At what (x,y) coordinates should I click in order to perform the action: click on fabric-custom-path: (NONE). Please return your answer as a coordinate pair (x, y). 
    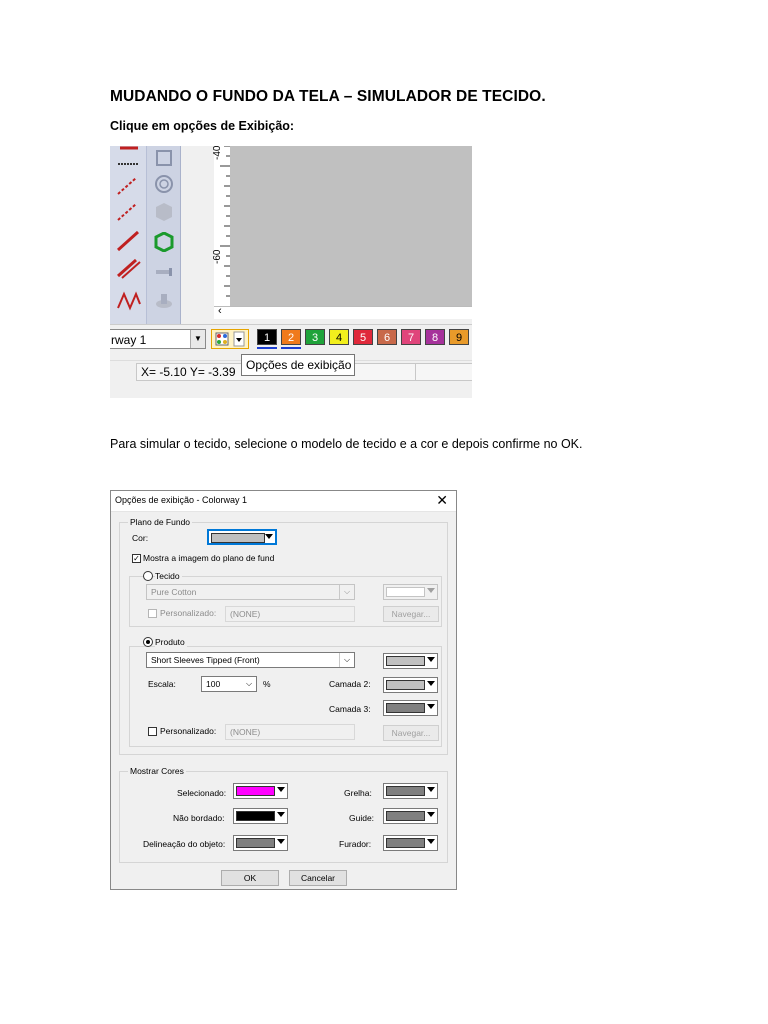
    Looking at the image, I should click on (290, 614).